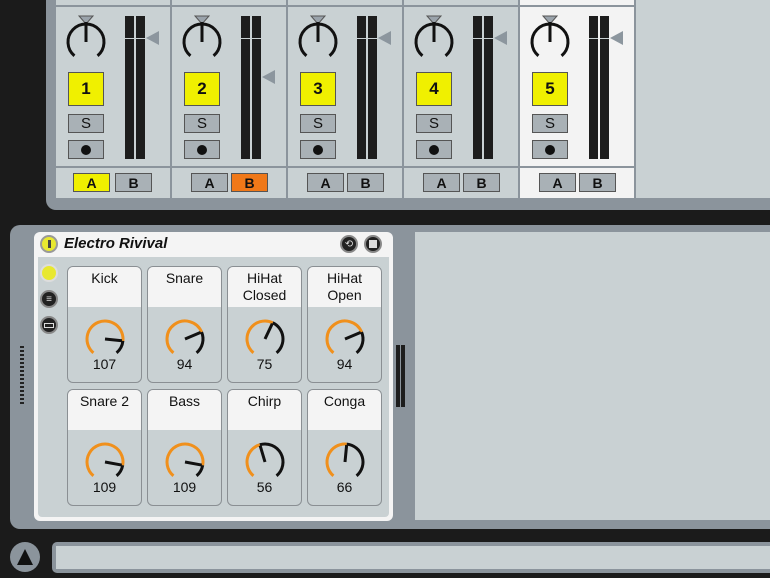  I want to click on drum-pad-hihat-closed: HiHat Closed 75, so click(264, 324).